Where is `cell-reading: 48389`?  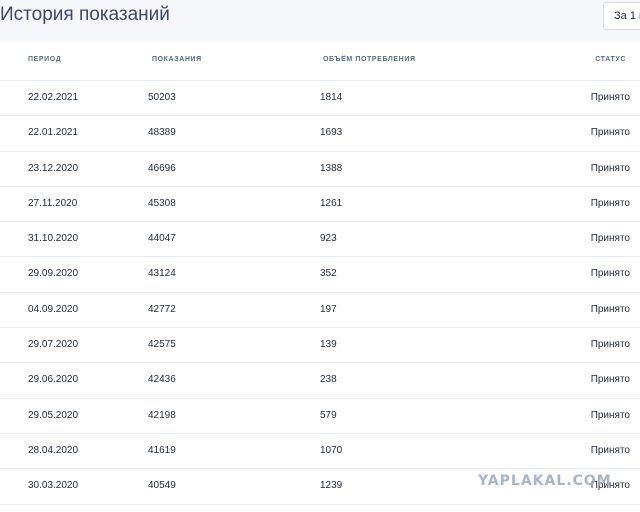 cell-reading: 48389 is located at coordinates (162, 133).